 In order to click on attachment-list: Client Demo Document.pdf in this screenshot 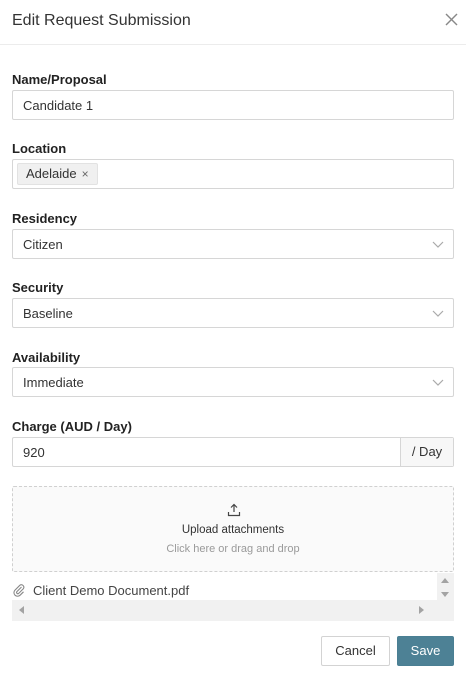, I will do `click(233, 597)`.